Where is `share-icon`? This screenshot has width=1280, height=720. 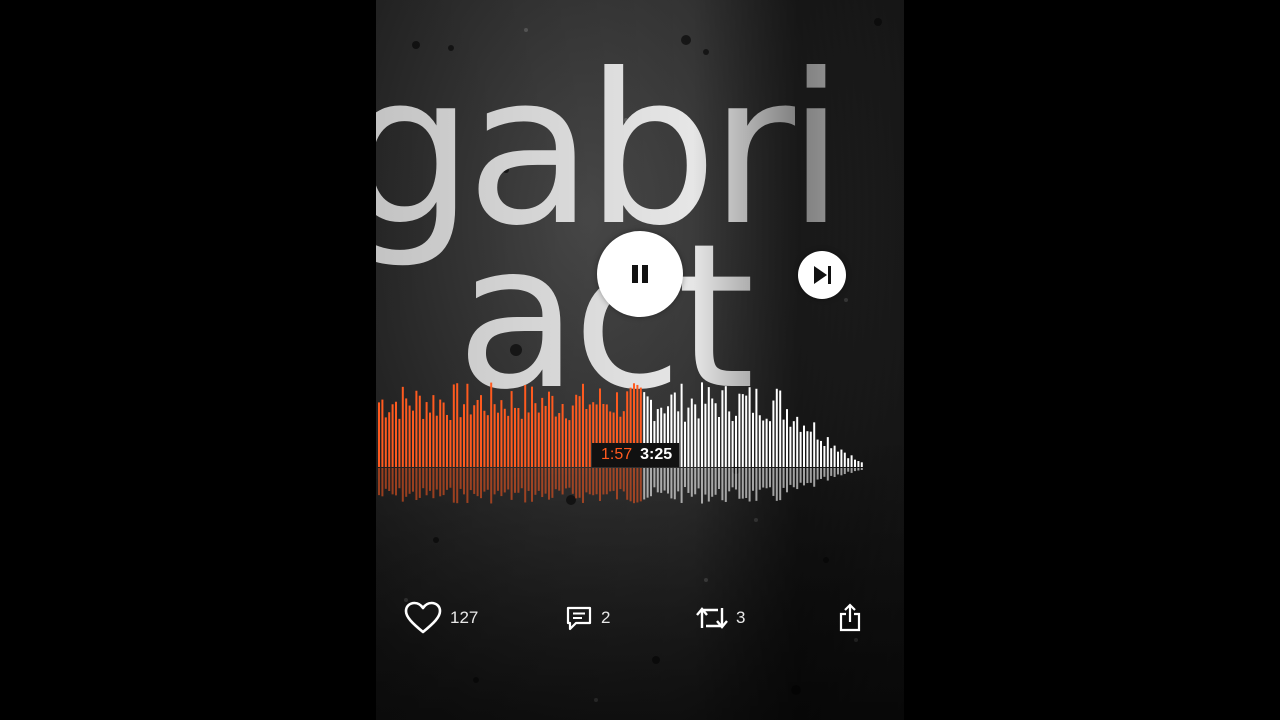
share-icon is located at coordinates (850, 617).